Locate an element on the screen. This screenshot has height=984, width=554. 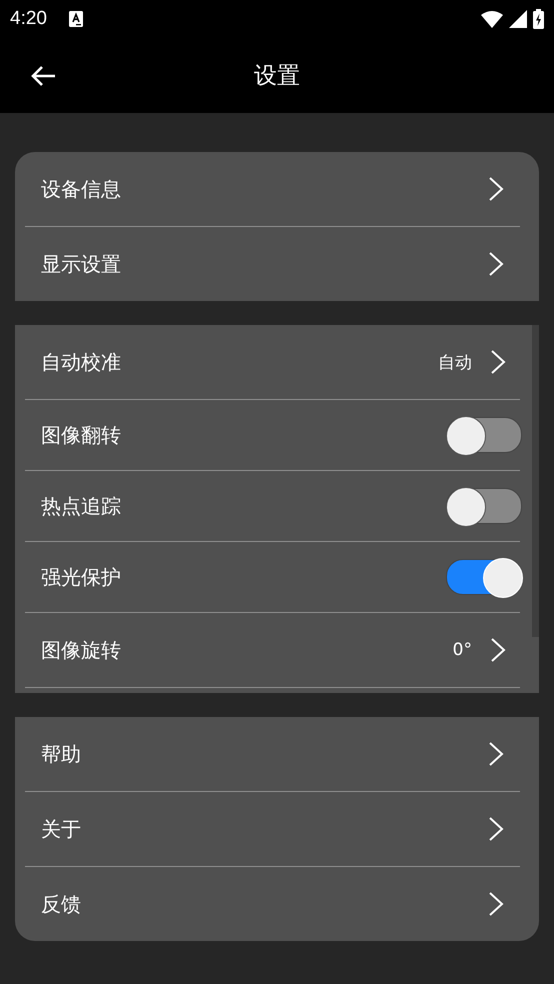
settings-row: 关于 is located at coordinates (272, 829).